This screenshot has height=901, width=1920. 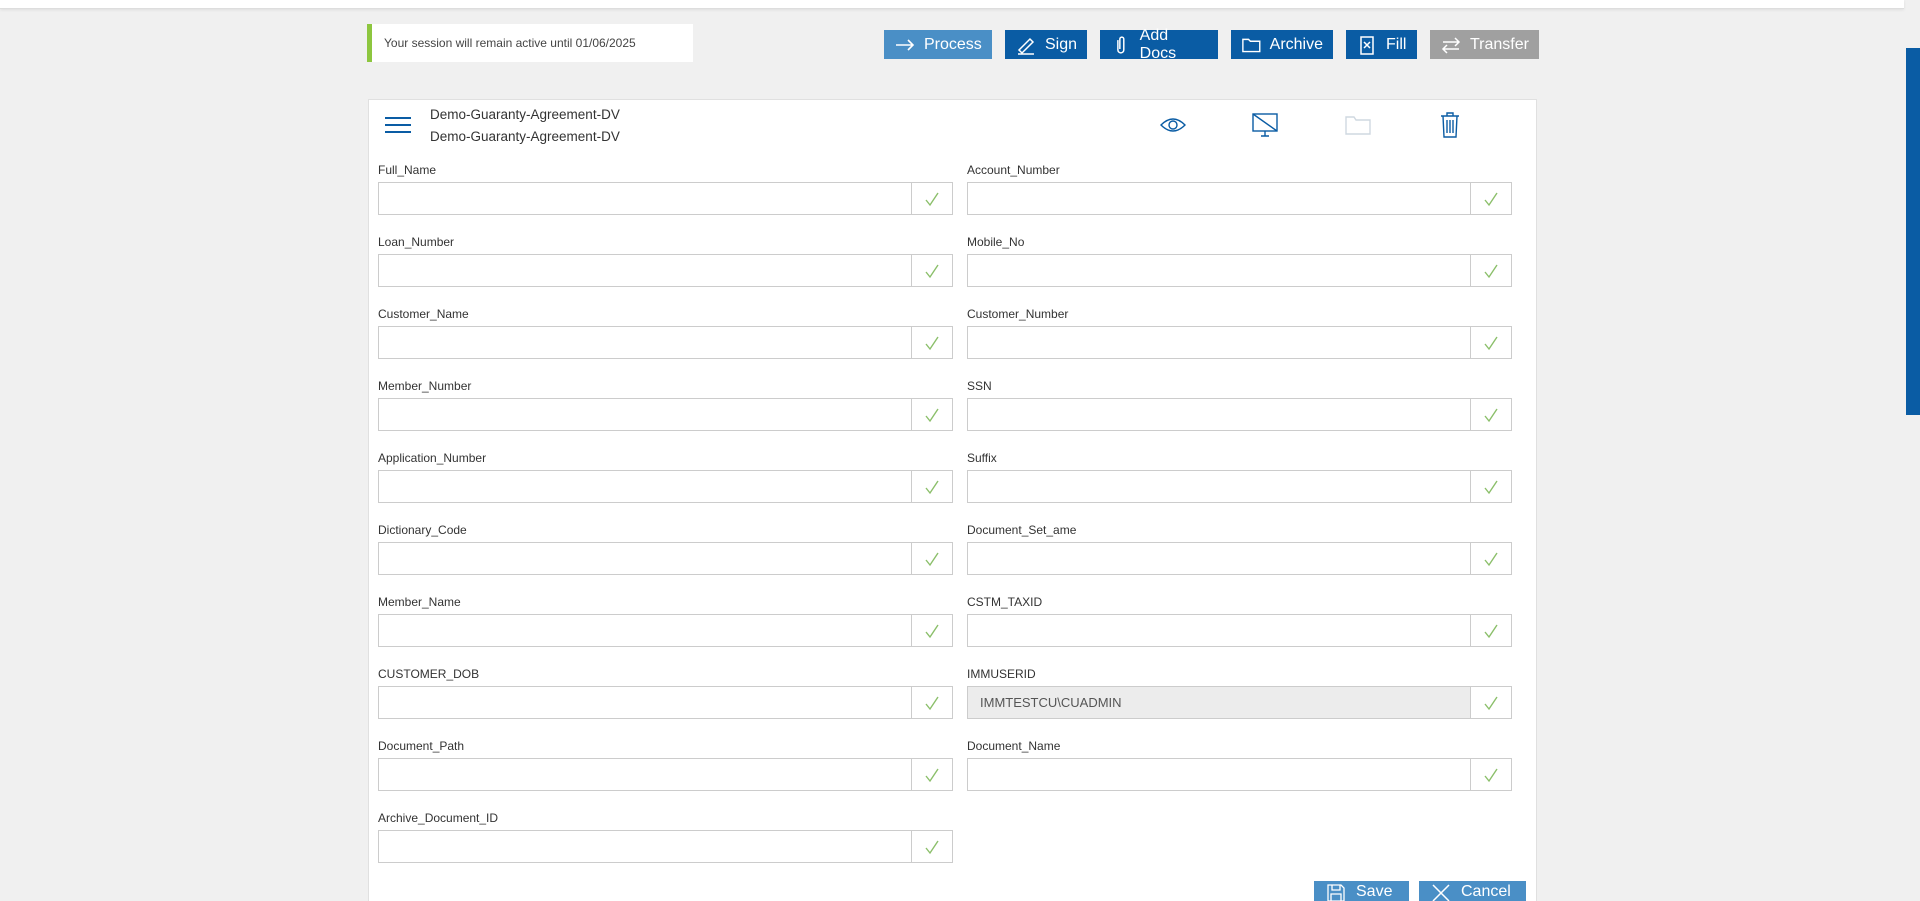 I want to click on save-label: Save, so click(x=1374, y=891).